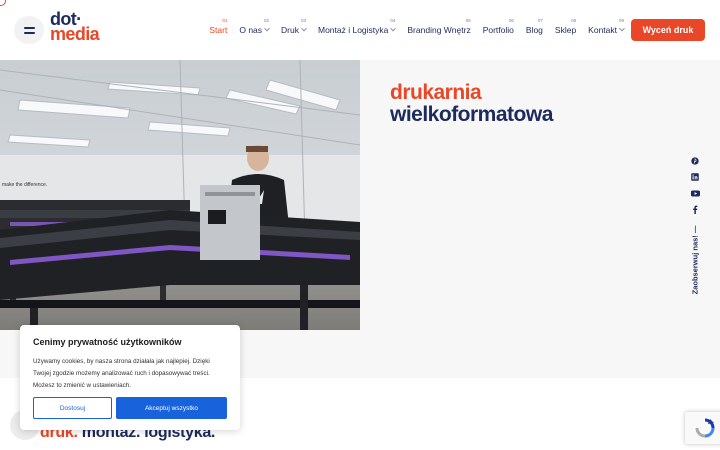 The width and height of the screenshot is (720, 450). I want to click on facebook-icon, so click(695, 209).